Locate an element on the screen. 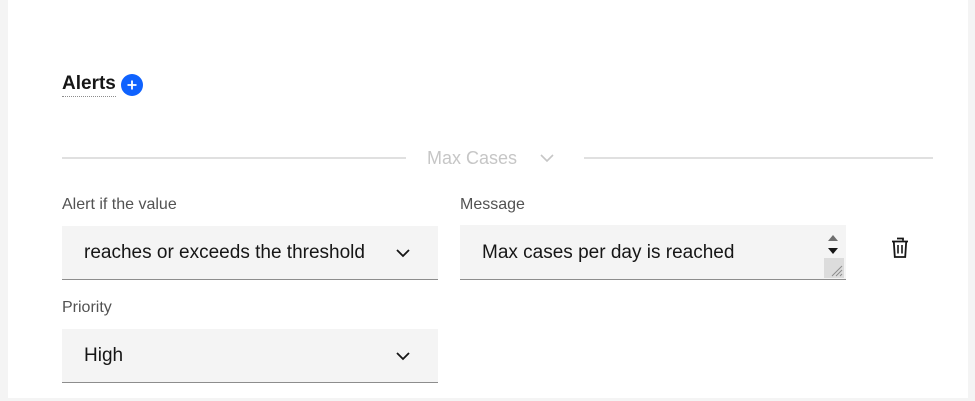 This screenshot has width=975, height=401. alerts-header: Alerts is located at coordinates (102, 85).